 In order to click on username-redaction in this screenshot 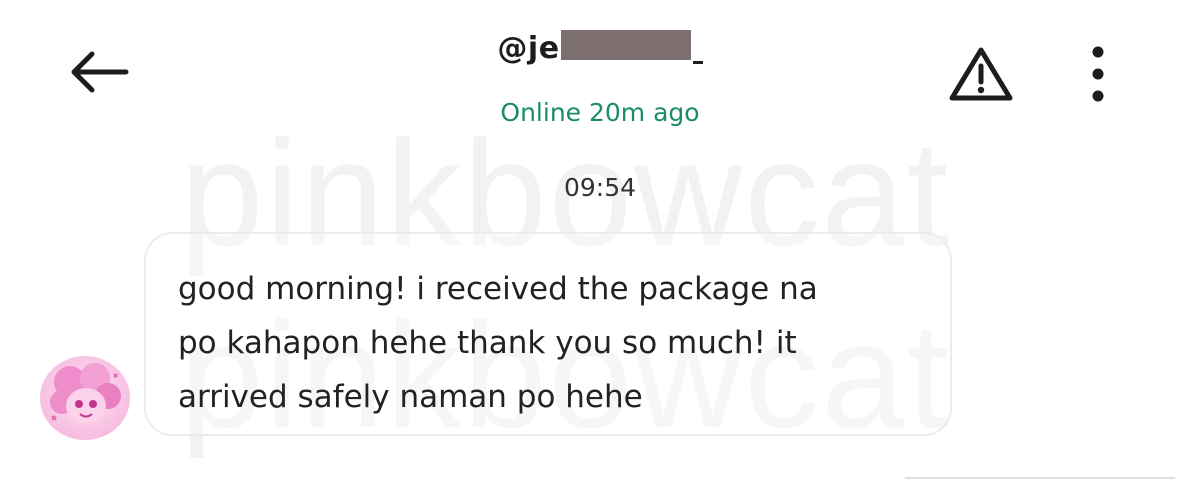, I will do `click(625, 45)`.